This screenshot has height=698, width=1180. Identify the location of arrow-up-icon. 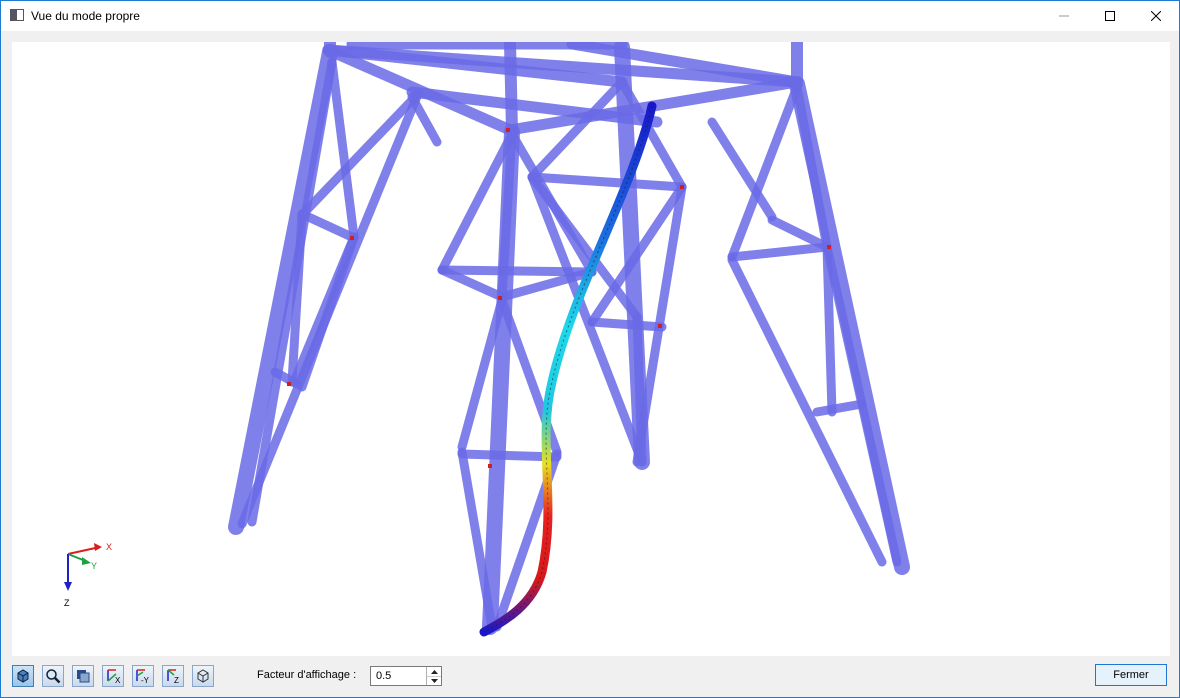
(434, 671).